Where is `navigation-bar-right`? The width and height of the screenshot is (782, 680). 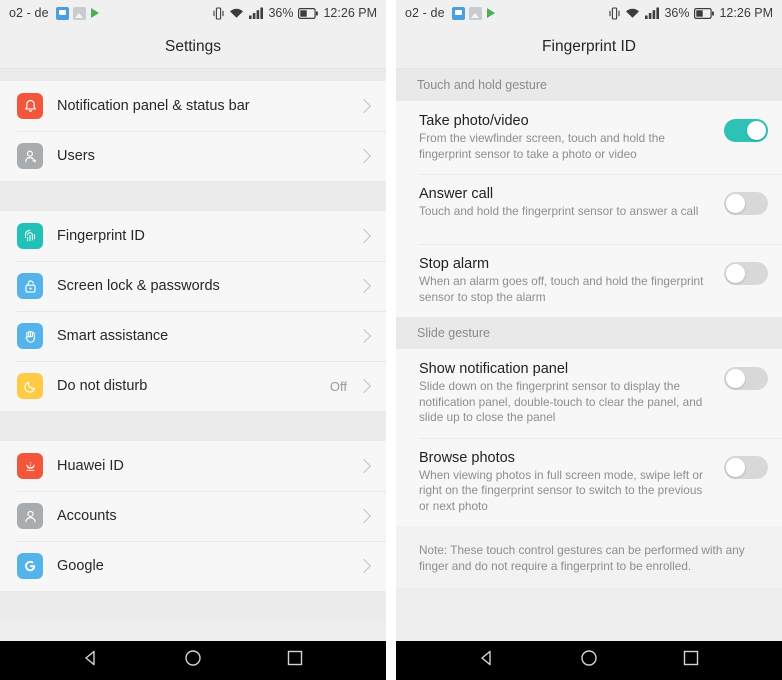 navigation-bar-right is located at coordinates (589, 660).